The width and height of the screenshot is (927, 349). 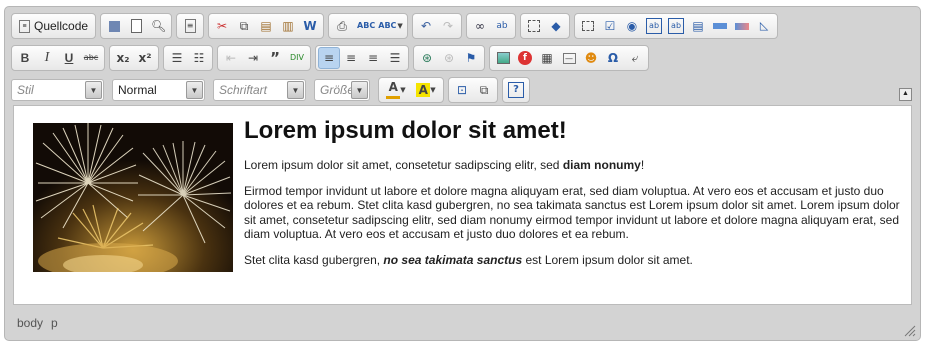 What do you see at coordinates (720, 26) in the screenshot?
I see `button-field-button` at bounding box center [720, 26].